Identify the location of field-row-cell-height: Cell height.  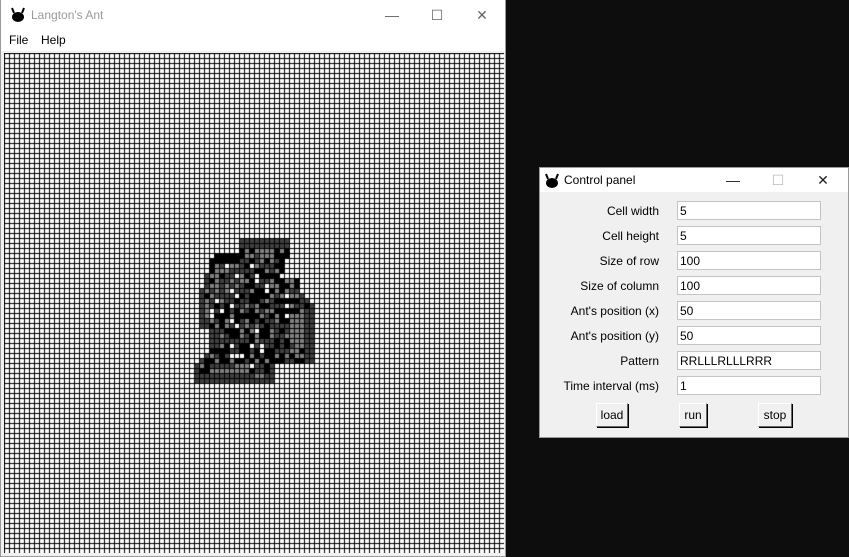
(694, 235).